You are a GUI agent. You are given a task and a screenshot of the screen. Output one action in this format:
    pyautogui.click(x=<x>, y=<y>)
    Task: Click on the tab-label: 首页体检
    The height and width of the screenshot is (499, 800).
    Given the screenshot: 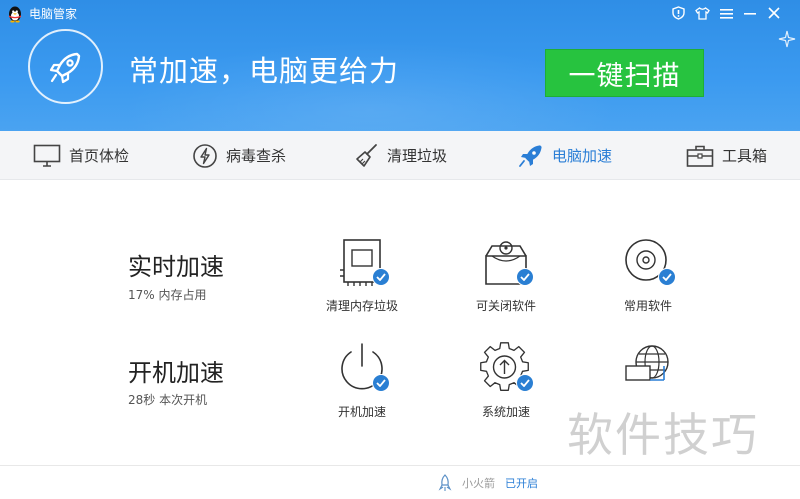 What is the action you would take?
    pyautogui.click(x=99, y=156)
    